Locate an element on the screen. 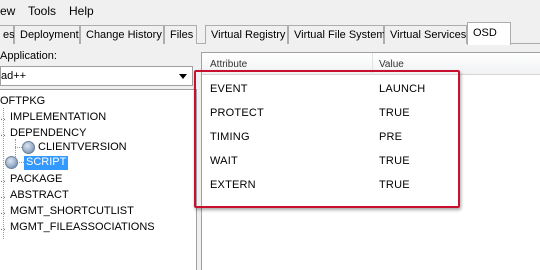  application-label: Application: is located at coordinates (28, 56).